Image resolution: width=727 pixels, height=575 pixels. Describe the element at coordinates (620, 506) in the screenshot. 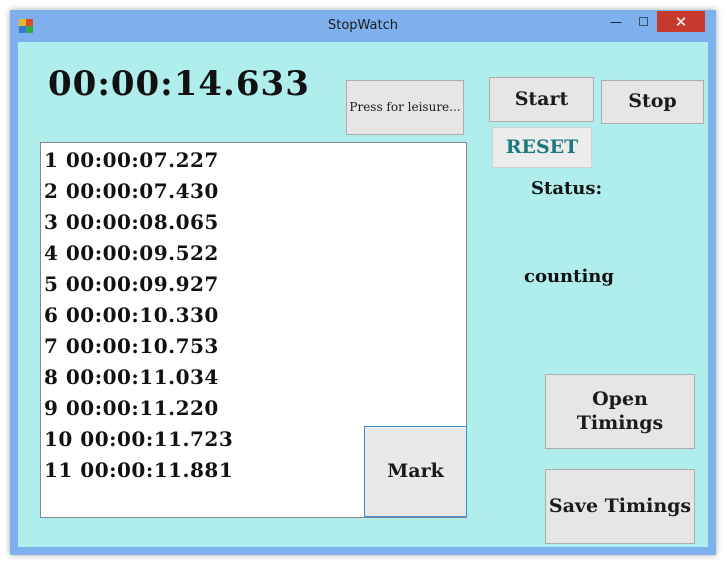

I see `save-timings-button: Save Timings` at that location.